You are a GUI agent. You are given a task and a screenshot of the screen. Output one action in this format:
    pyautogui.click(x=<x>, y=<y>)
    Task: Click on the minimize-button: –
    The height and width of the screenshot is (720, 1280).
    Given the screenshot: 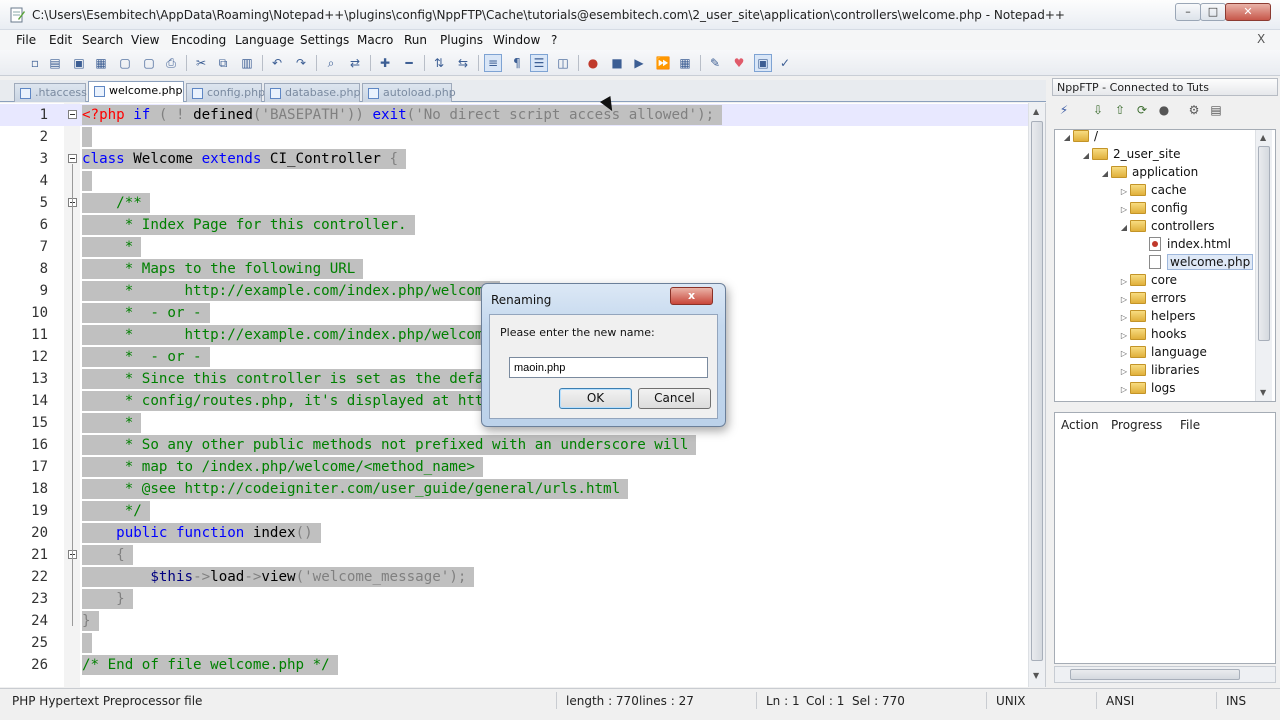 What is the action you would take?
    pyautogui.click(x=1188, y=12)
    